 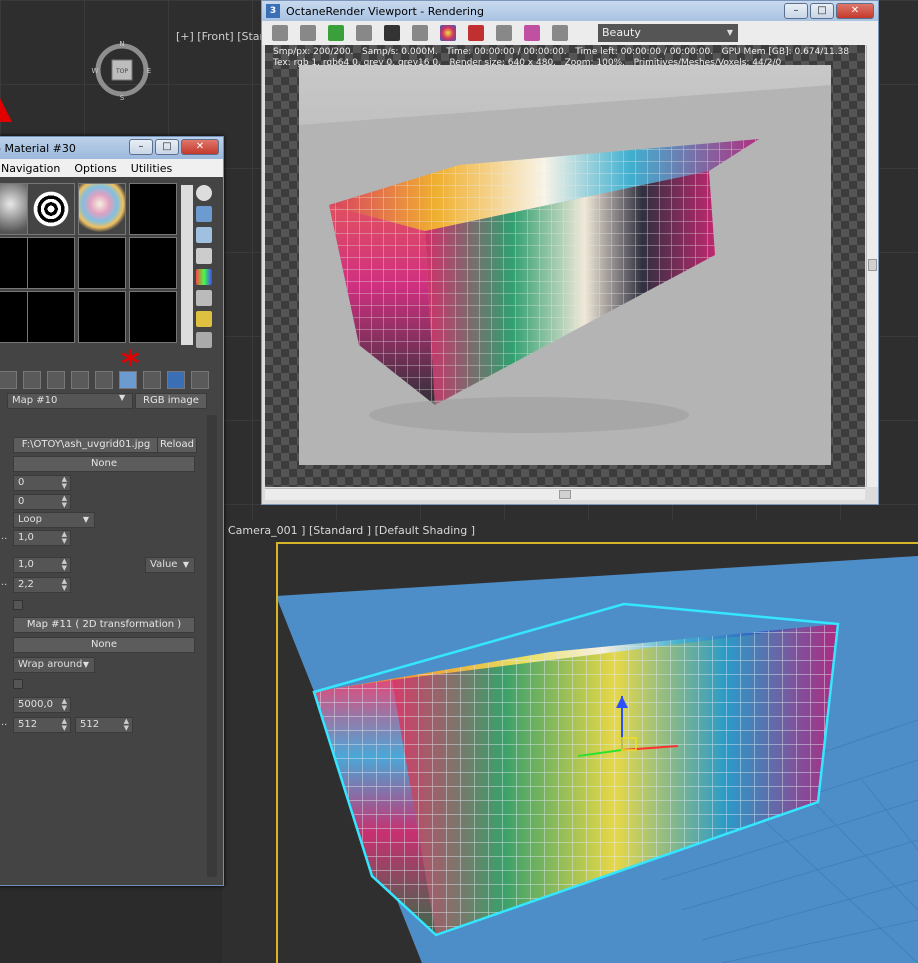 I want to click on horizontal-scroll-thumb, so click(x=565, y=494).